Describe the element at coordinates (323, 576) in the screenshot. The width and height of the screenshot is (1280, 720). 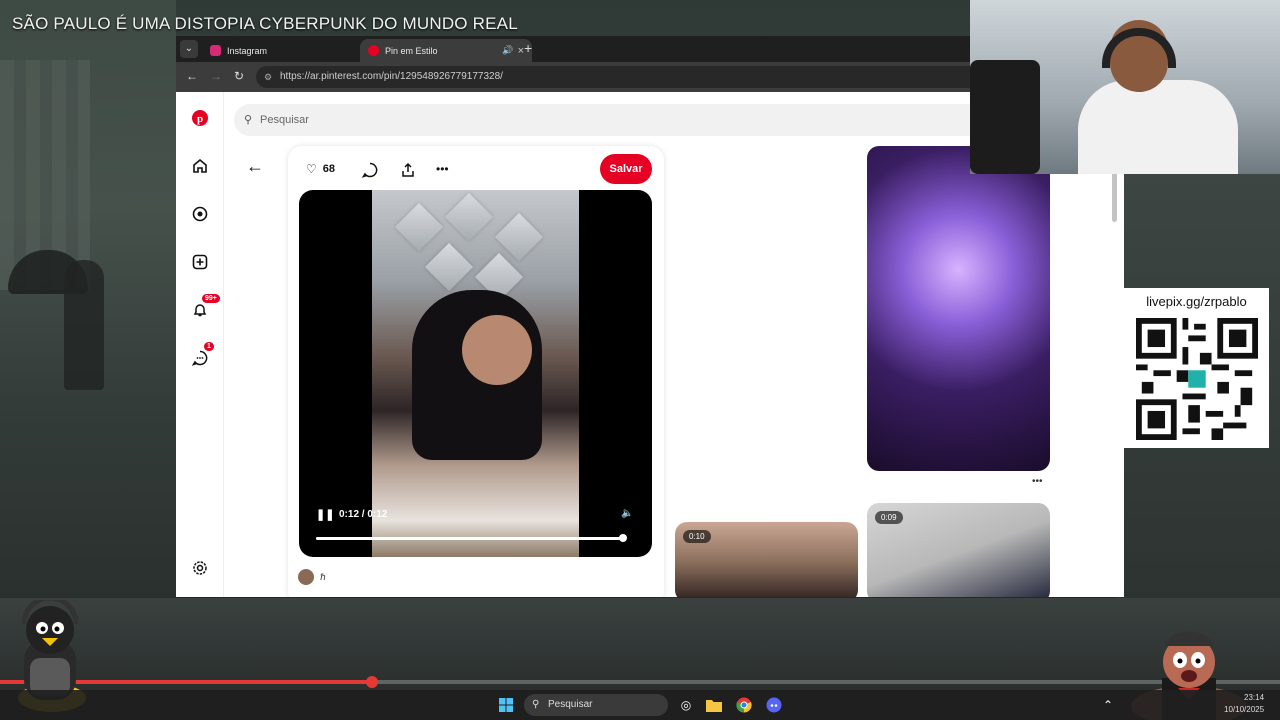
I see `creator-name: ℏ` at that location.